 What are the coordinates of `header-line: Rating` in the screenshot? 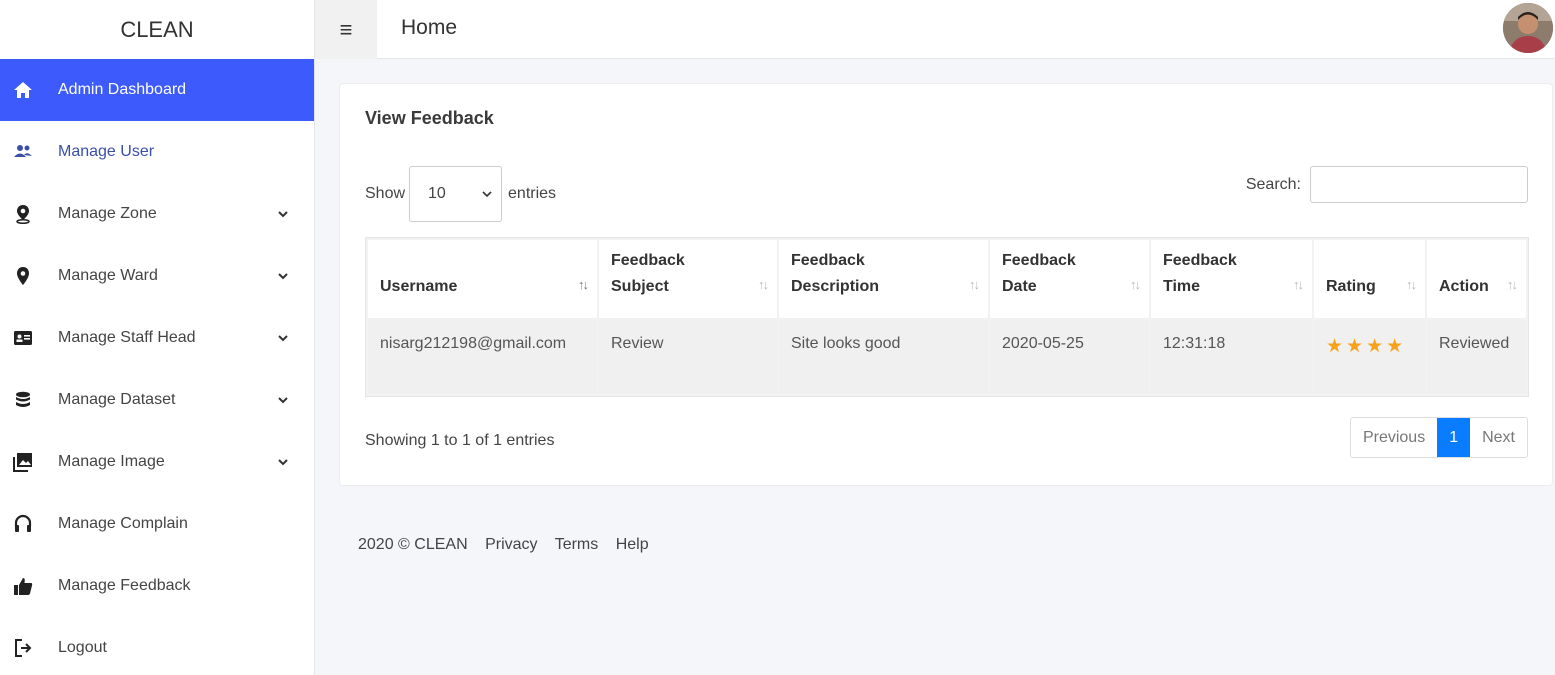 It's located at (1351, 286).